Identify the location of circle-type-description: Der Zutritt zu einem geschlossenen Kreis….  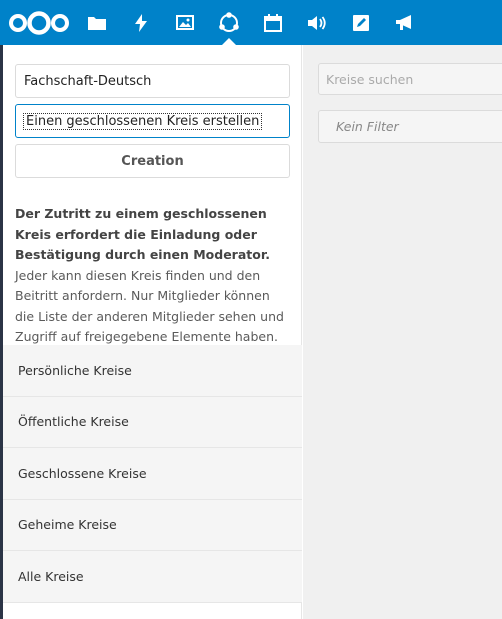
(152, 276).